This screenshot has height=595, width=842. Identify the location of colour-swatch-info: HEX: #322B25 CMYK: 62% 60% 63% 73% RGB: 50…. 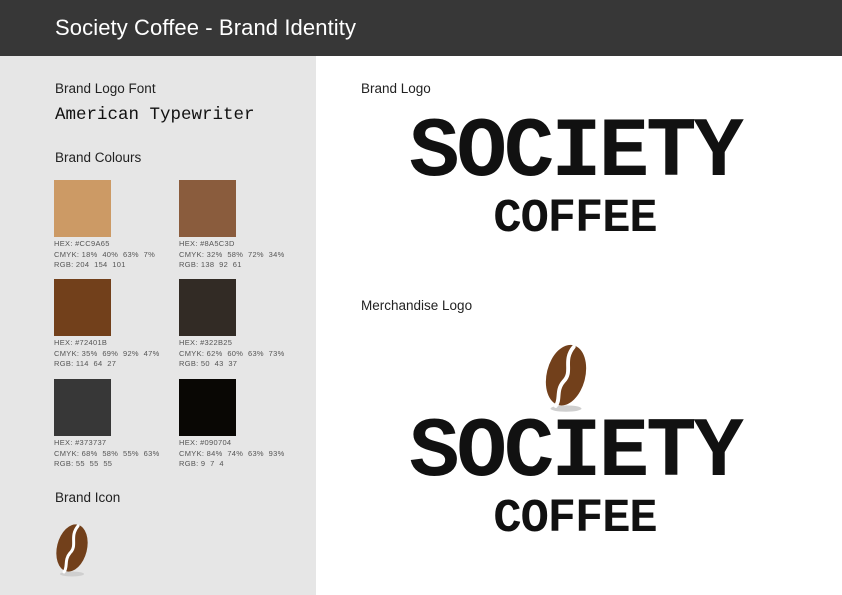
(232, 354).